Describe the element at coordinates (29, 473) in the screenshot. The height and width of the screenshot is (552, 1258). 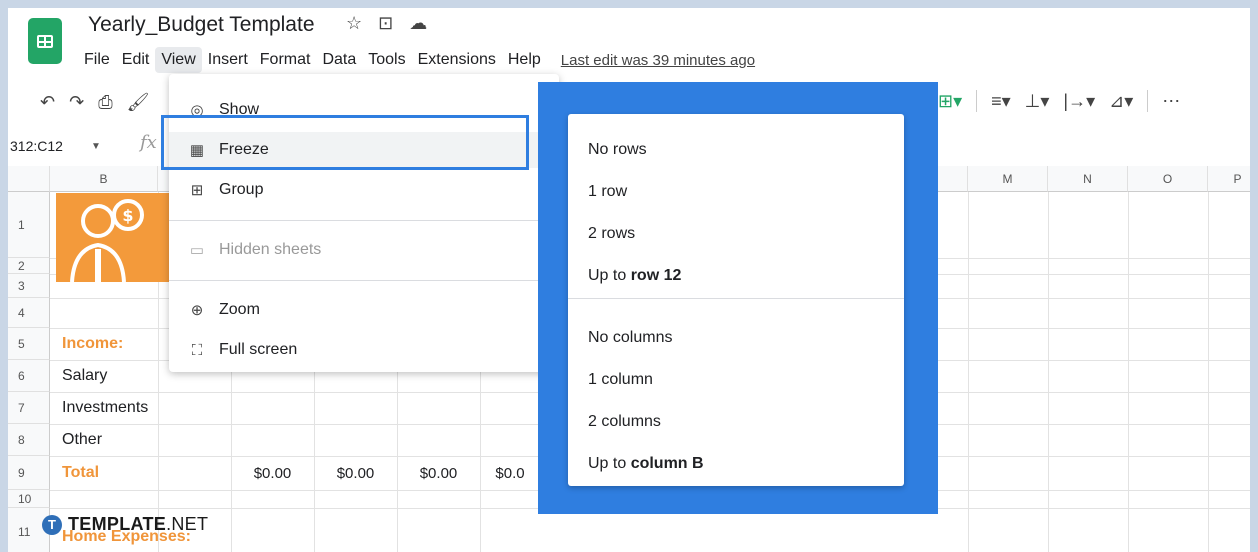
I see `row-header-9: 9` at that location.